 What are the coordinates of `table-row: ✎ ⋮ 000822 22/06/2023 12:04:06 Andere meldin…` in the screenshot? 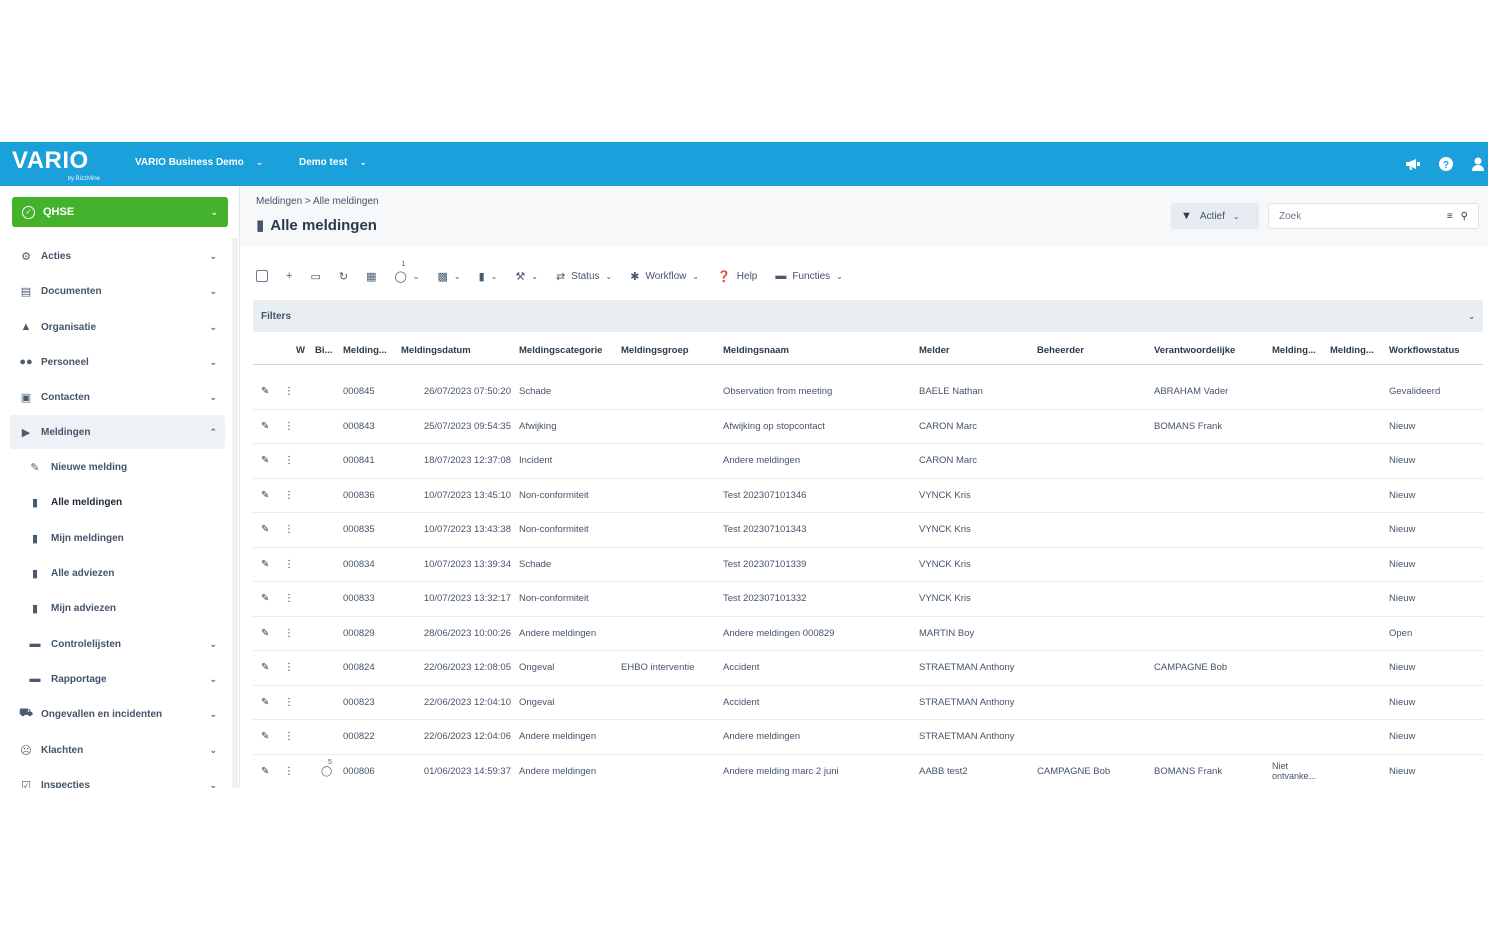 It's located at (868, 737).